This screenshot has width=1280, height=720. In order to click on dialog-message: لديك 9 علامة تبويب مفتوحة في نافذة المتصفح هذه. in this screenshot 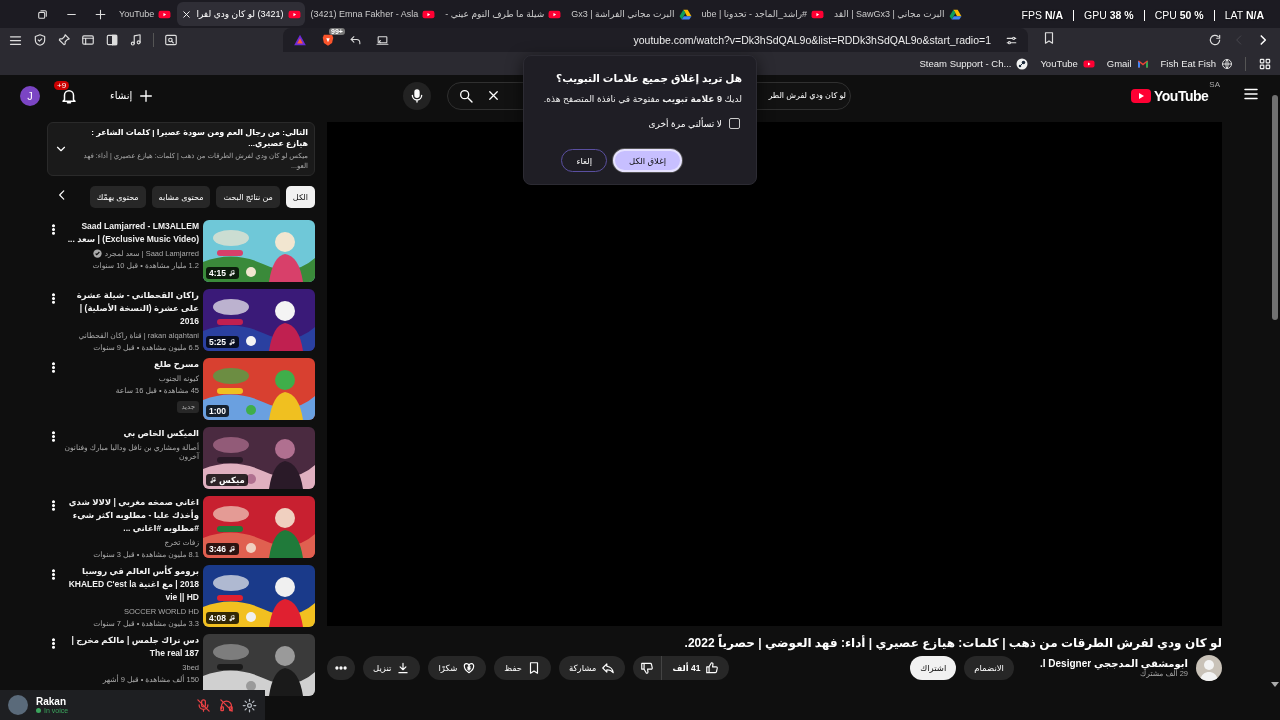, I will do `click(642, 99)`.